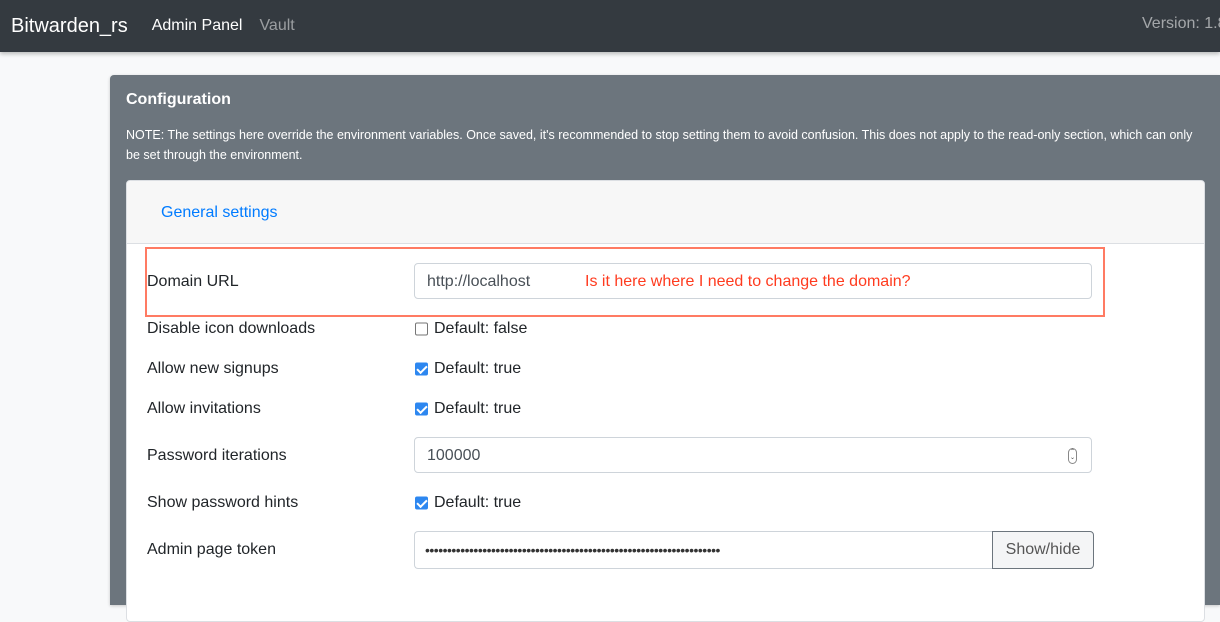 This screenshot has height=622, width=1220. I want to click on disable-icon-downloads-default: Default: false, so click(481, 328).